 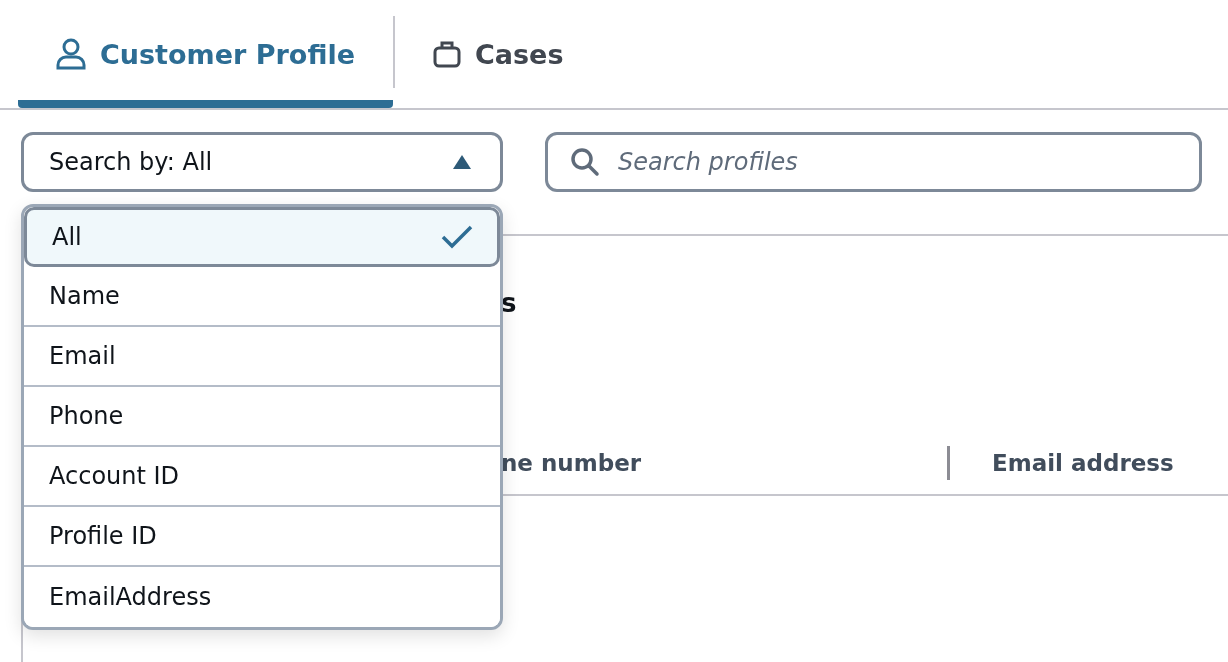 What do you see at coordinates (262, 297) in the screenshot?
I see `menu-option: Name` at bounding box center [262, 297].